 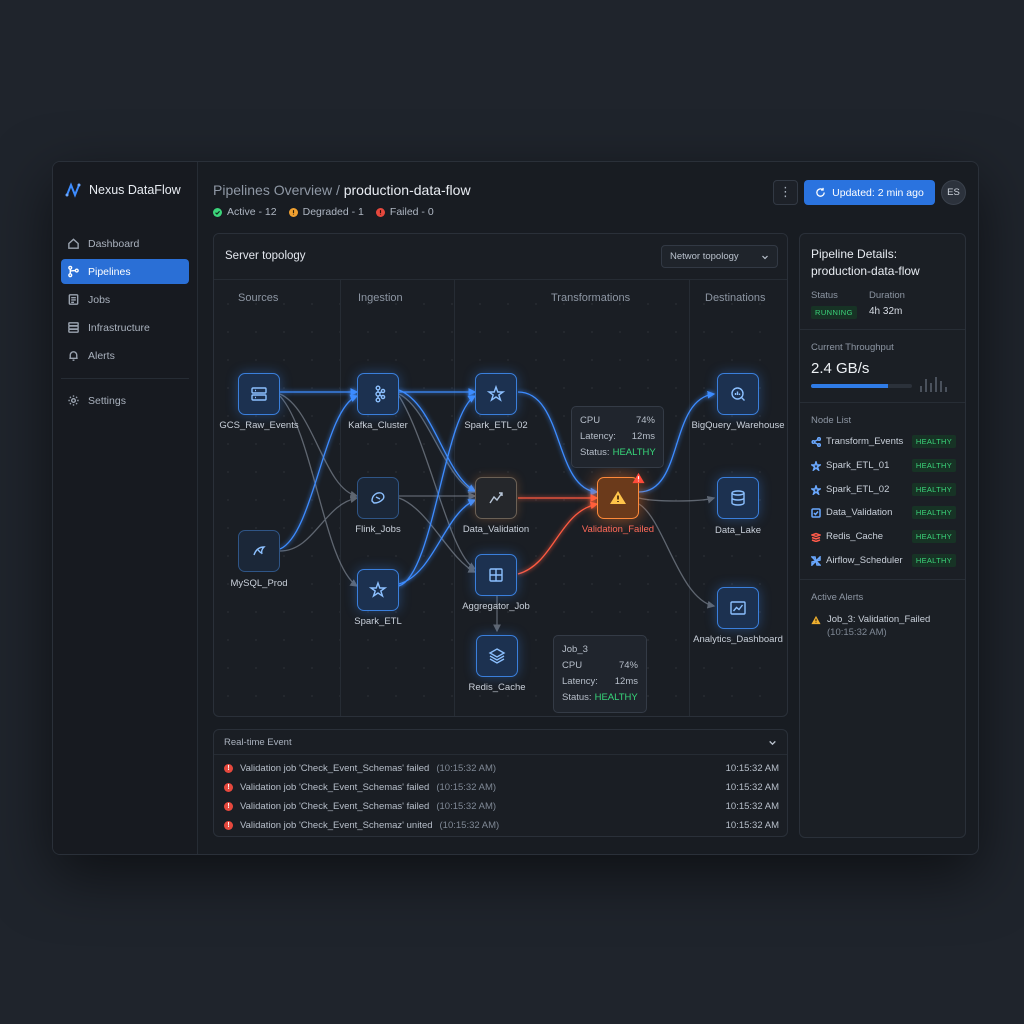 What do you see at coordinates (73, 400) in the screenshot?
I see `gear-icon` at bounding box center [73, 400].